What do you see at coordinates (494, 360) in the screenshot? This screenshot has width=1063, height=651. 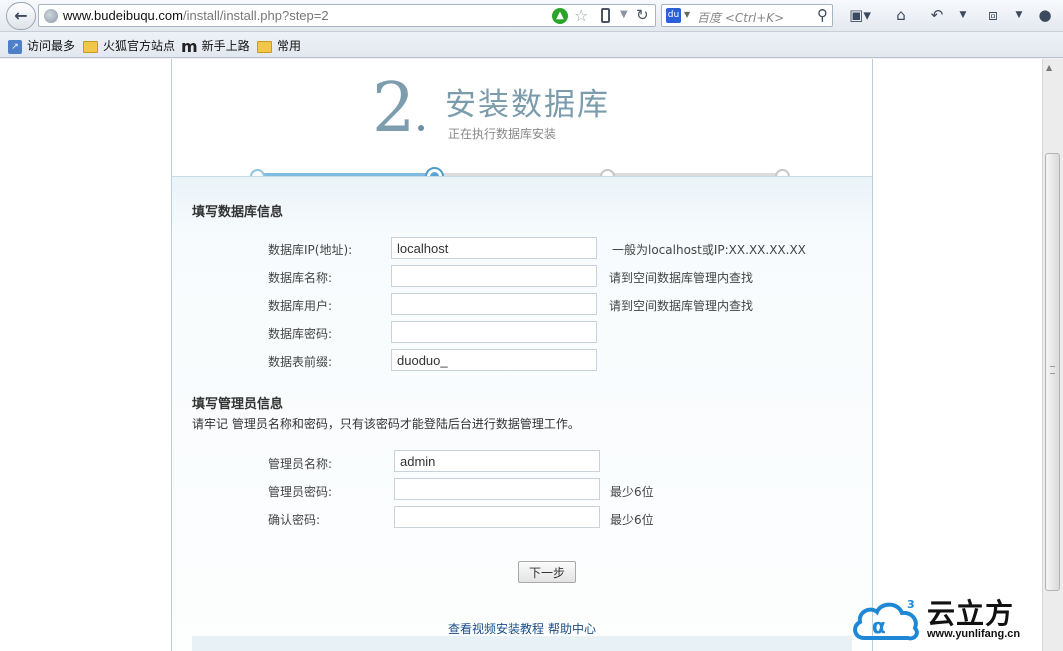 I see `table-prefix-input` at bounding box center [494, 360].